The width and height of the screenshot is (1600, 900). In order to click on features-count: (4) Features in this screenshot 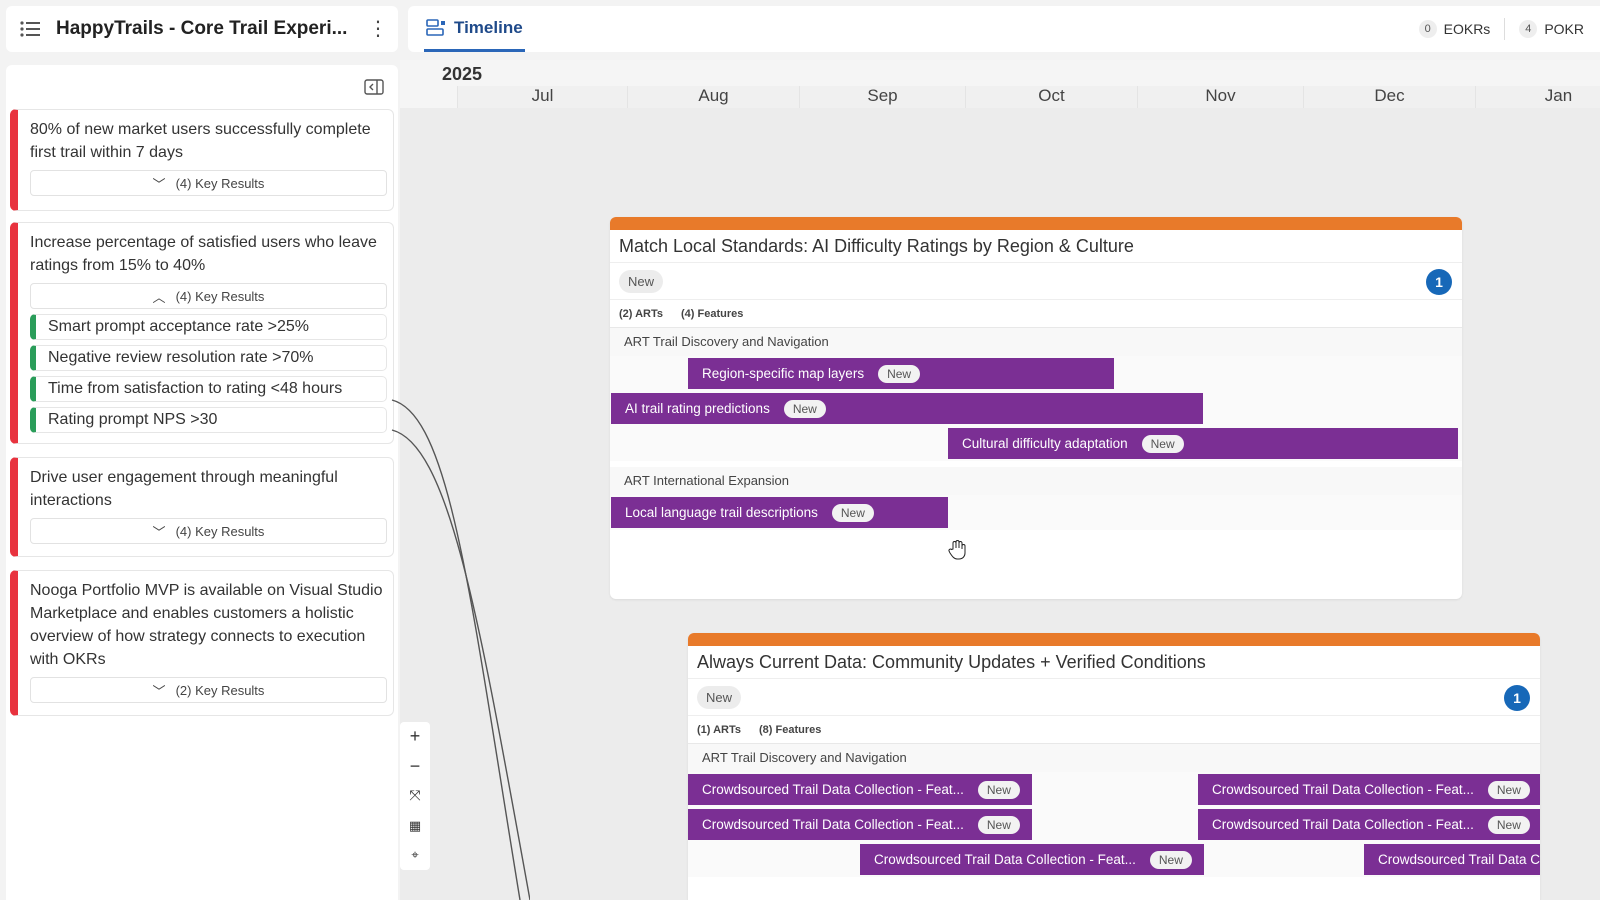, I will do `click(712, 313)`.